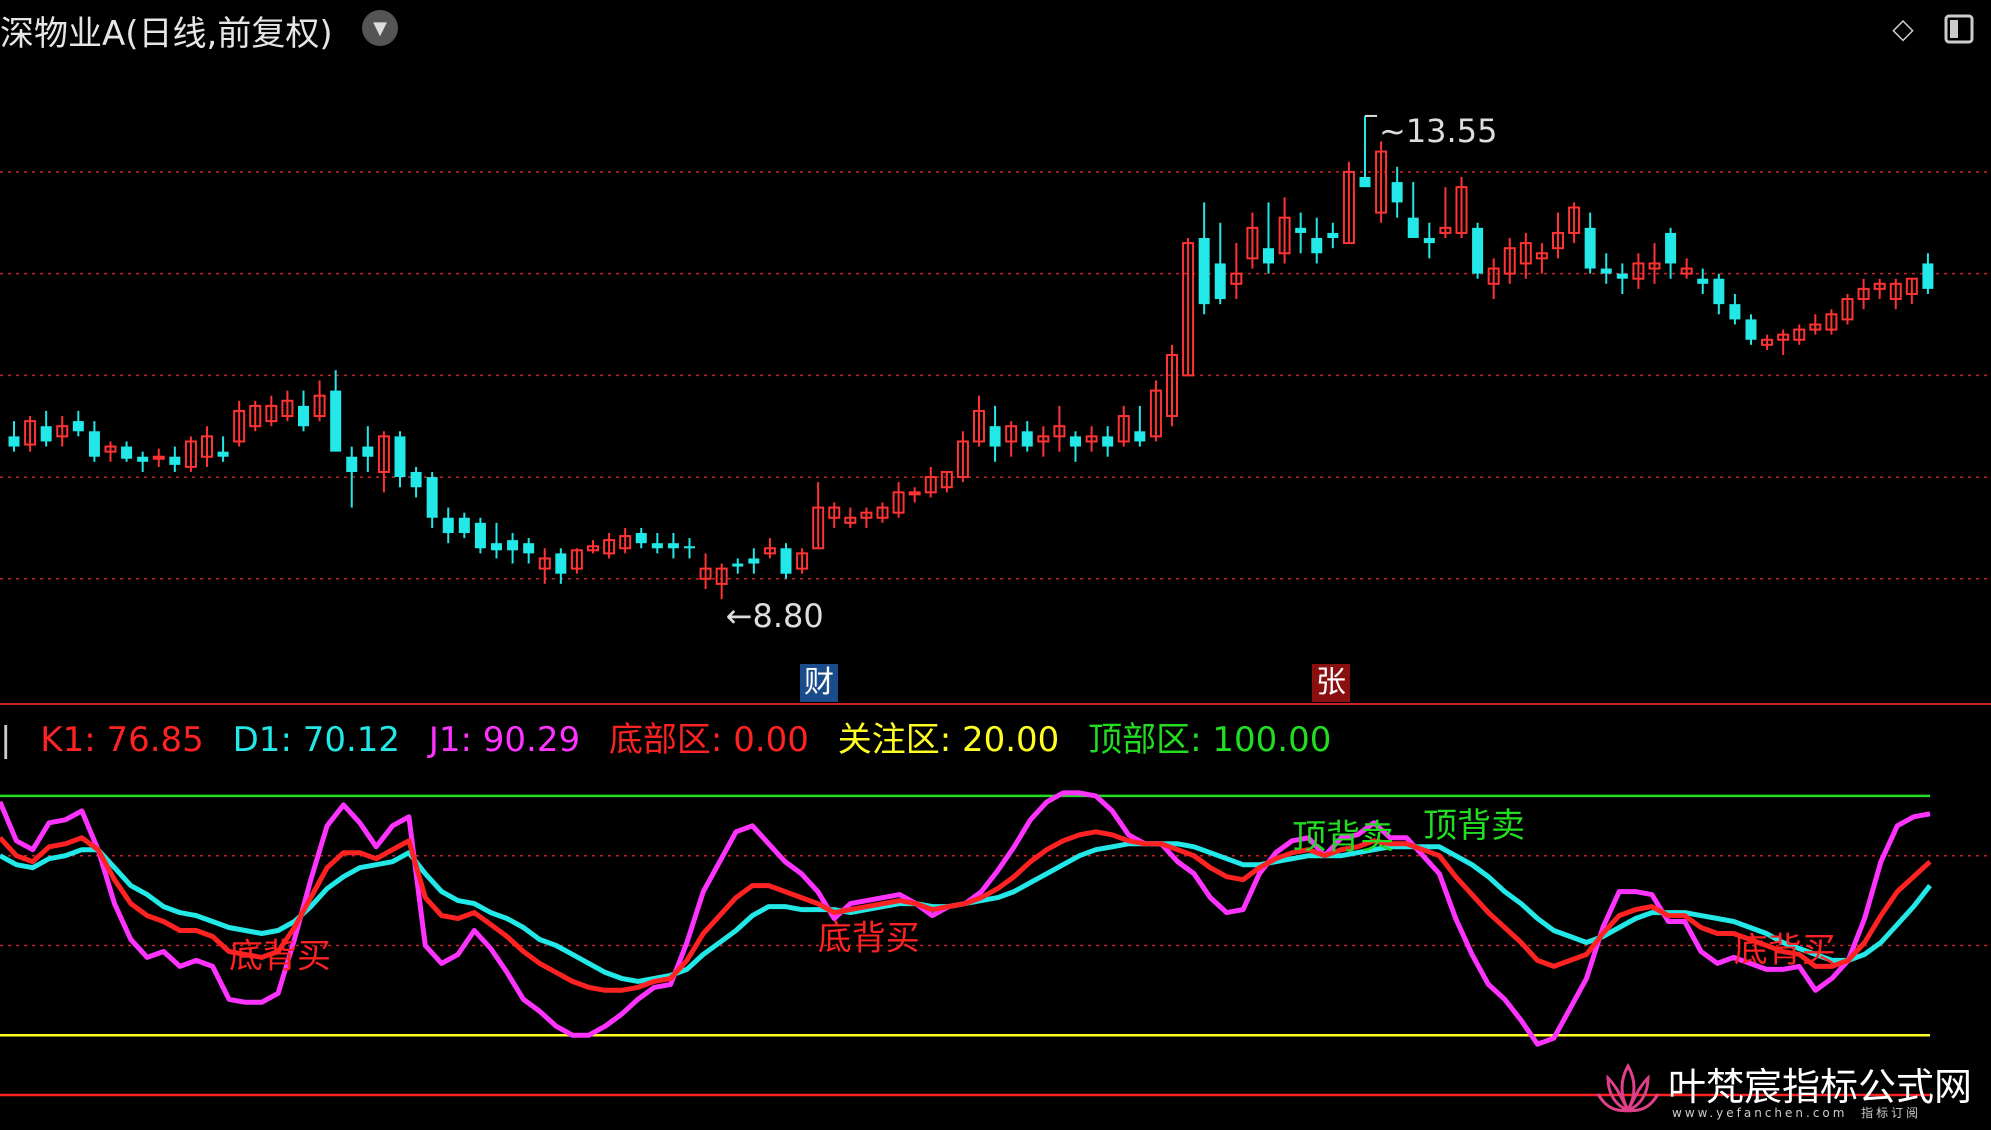  What do you see at coordinates (1959, 29) in the screenshot?
I see `window-icon` at bounding box center [1959, 29].